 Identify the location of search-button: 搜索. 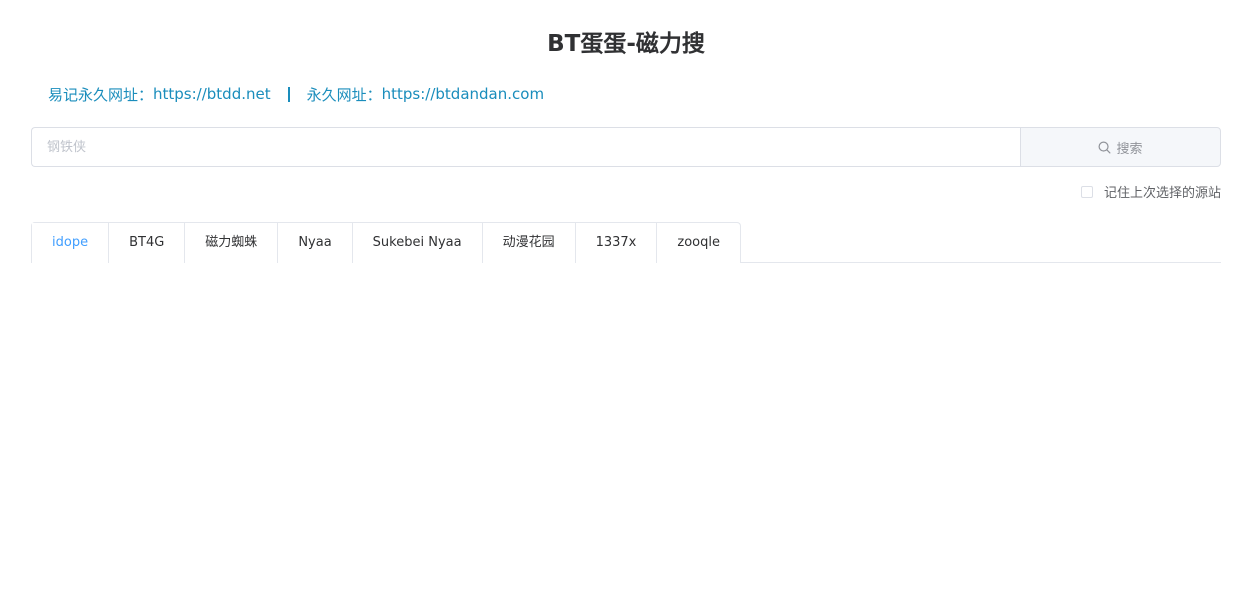
(1120, 147).